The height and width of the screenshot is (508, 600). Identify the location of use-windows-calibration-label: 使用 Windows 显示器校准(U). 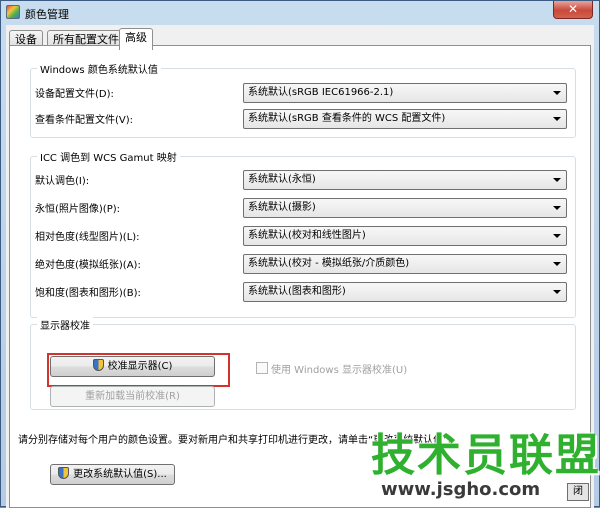
(339, 370).